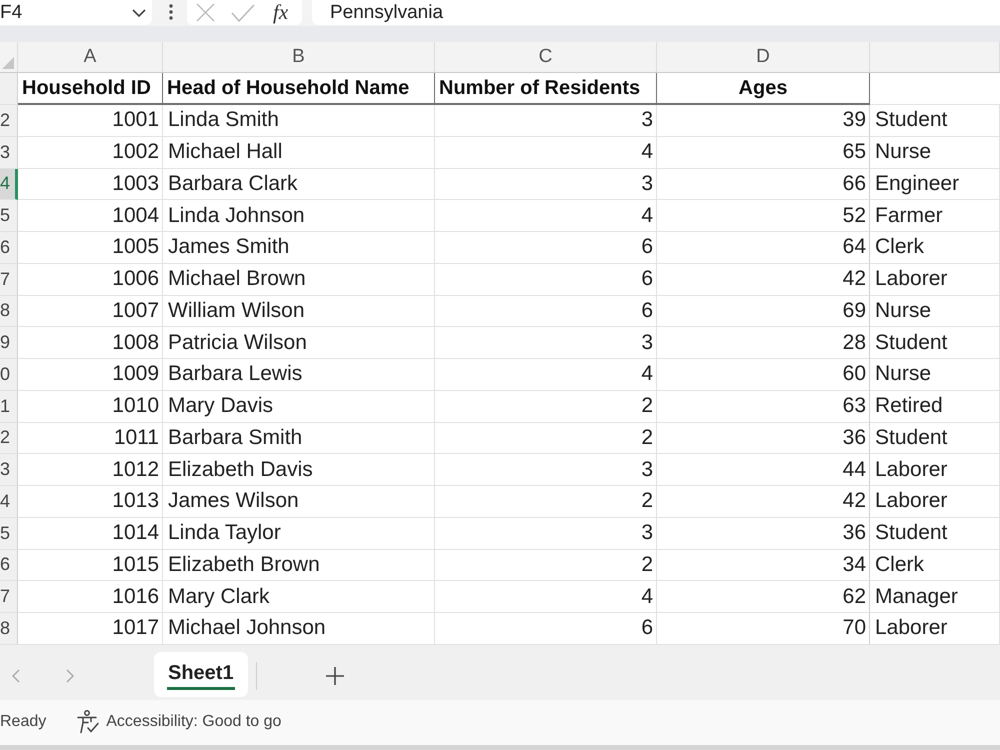  What do you see at coordinates (935, 57) in the screenshot?
I see `column-header` at bounding box center [935, 57].